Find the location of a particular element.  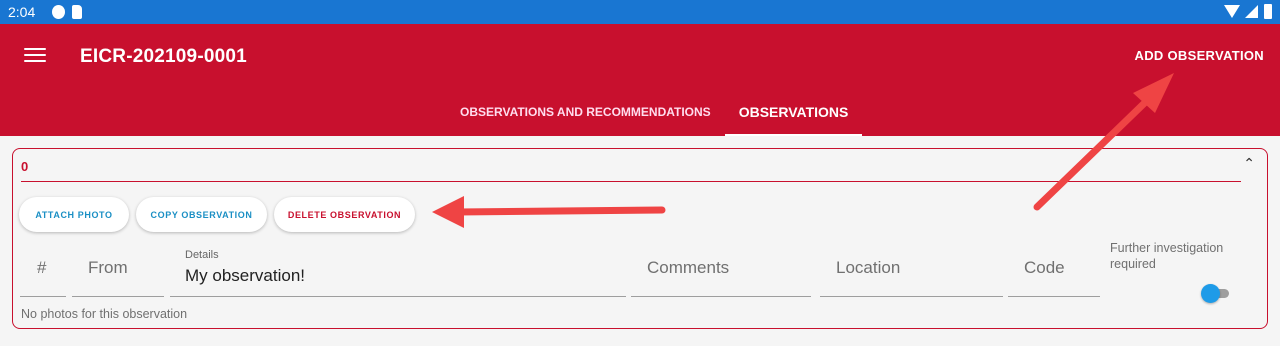

status-time: 2:04 is located at coordinates (22, 12).